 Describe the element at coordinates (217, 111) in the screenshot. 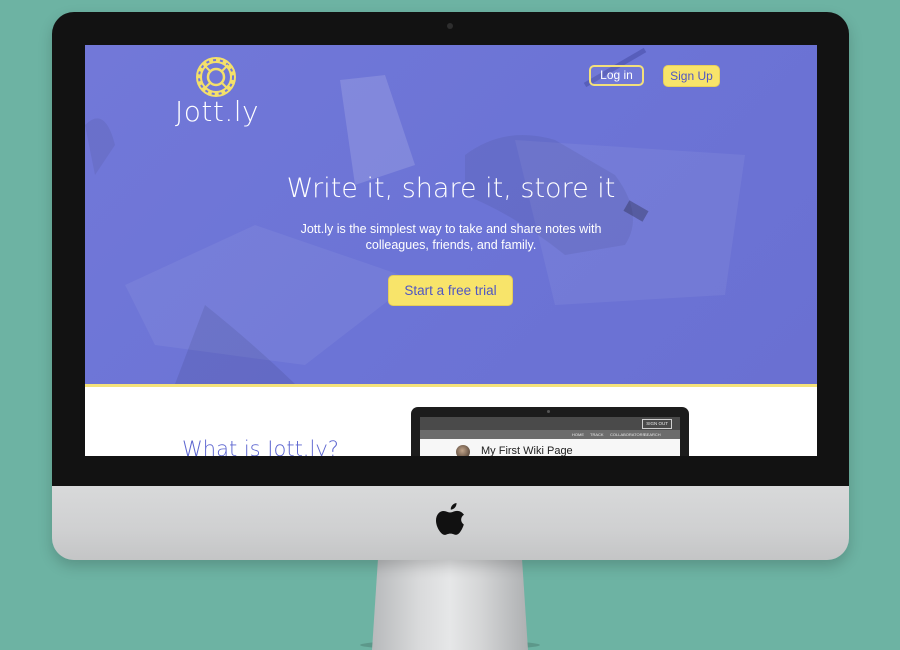

I see `brand-logo-text: Jott.ly` at that location.